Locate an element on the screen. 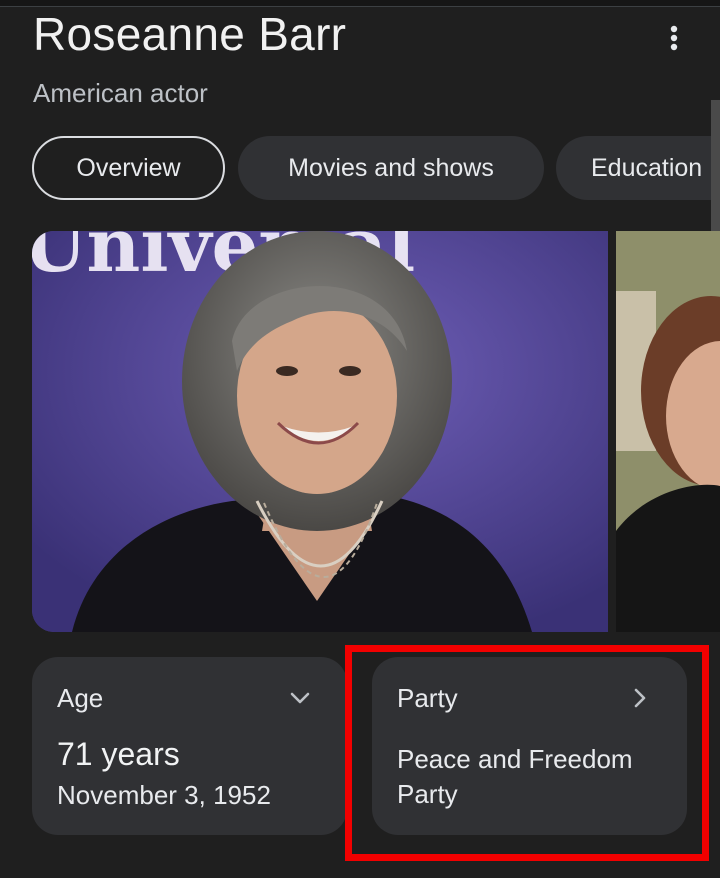 The height and width of the screenshot is (878, 720). age-value: 71 years is located at coordinates (118, 754).